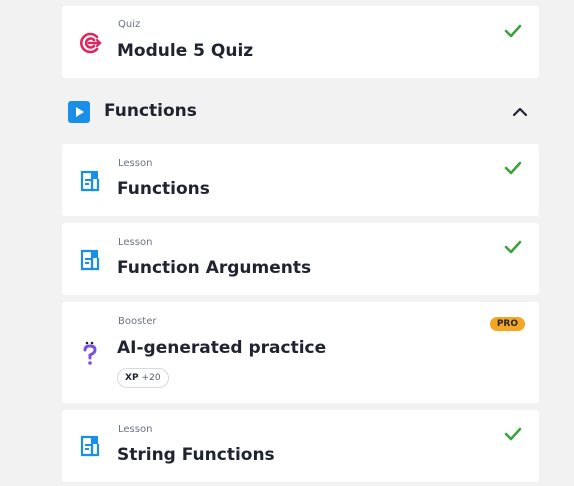  Describe the element at coordinates (520, 112) in the screenshot. I see `chevron-up-icon` at that location.